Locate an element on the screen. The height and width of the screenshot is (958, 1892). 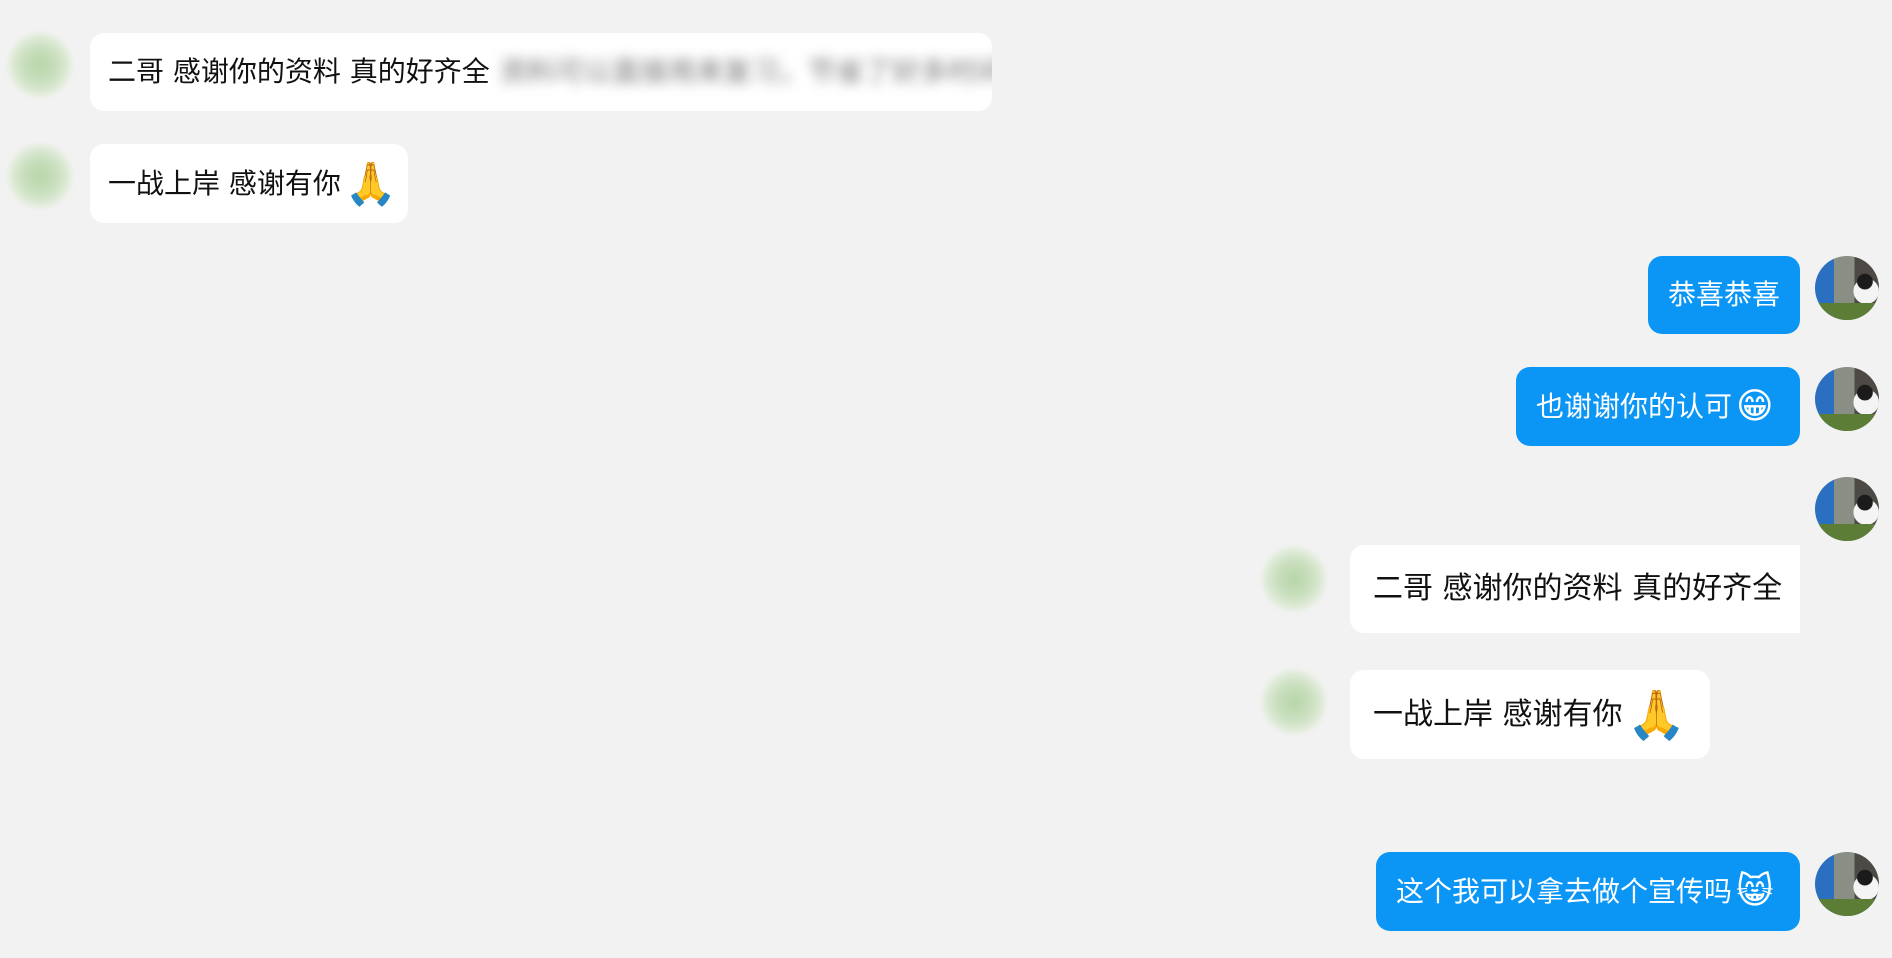
message-text: 也谢谢你的认可 is located at coordinates (1634, 406).